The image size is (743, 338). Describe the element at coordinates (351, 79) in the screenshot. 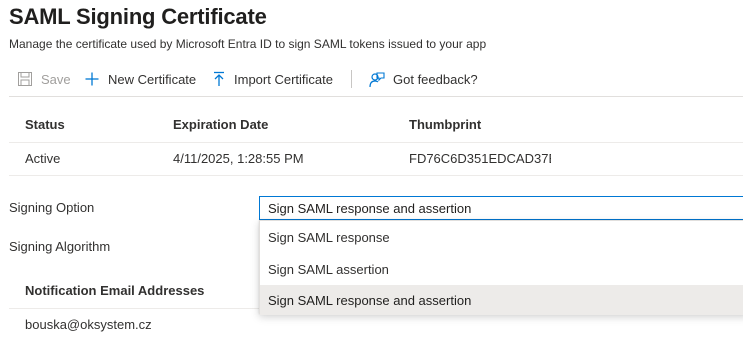

I see `toolbar-divider` at that location.